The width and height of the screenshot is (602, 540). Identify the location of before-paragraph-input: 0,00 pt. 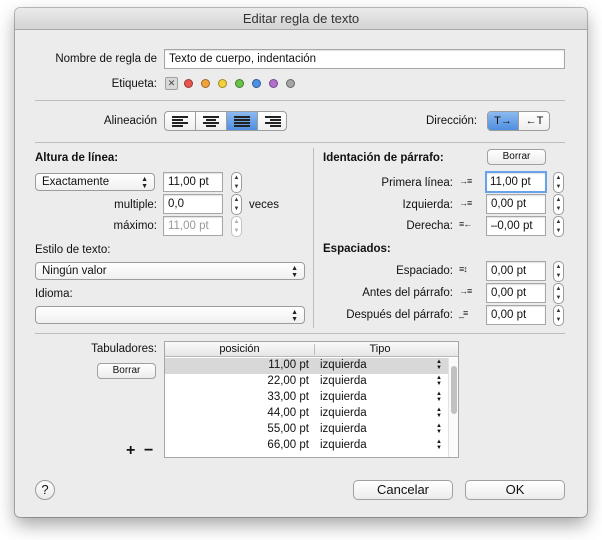
(516, 293).